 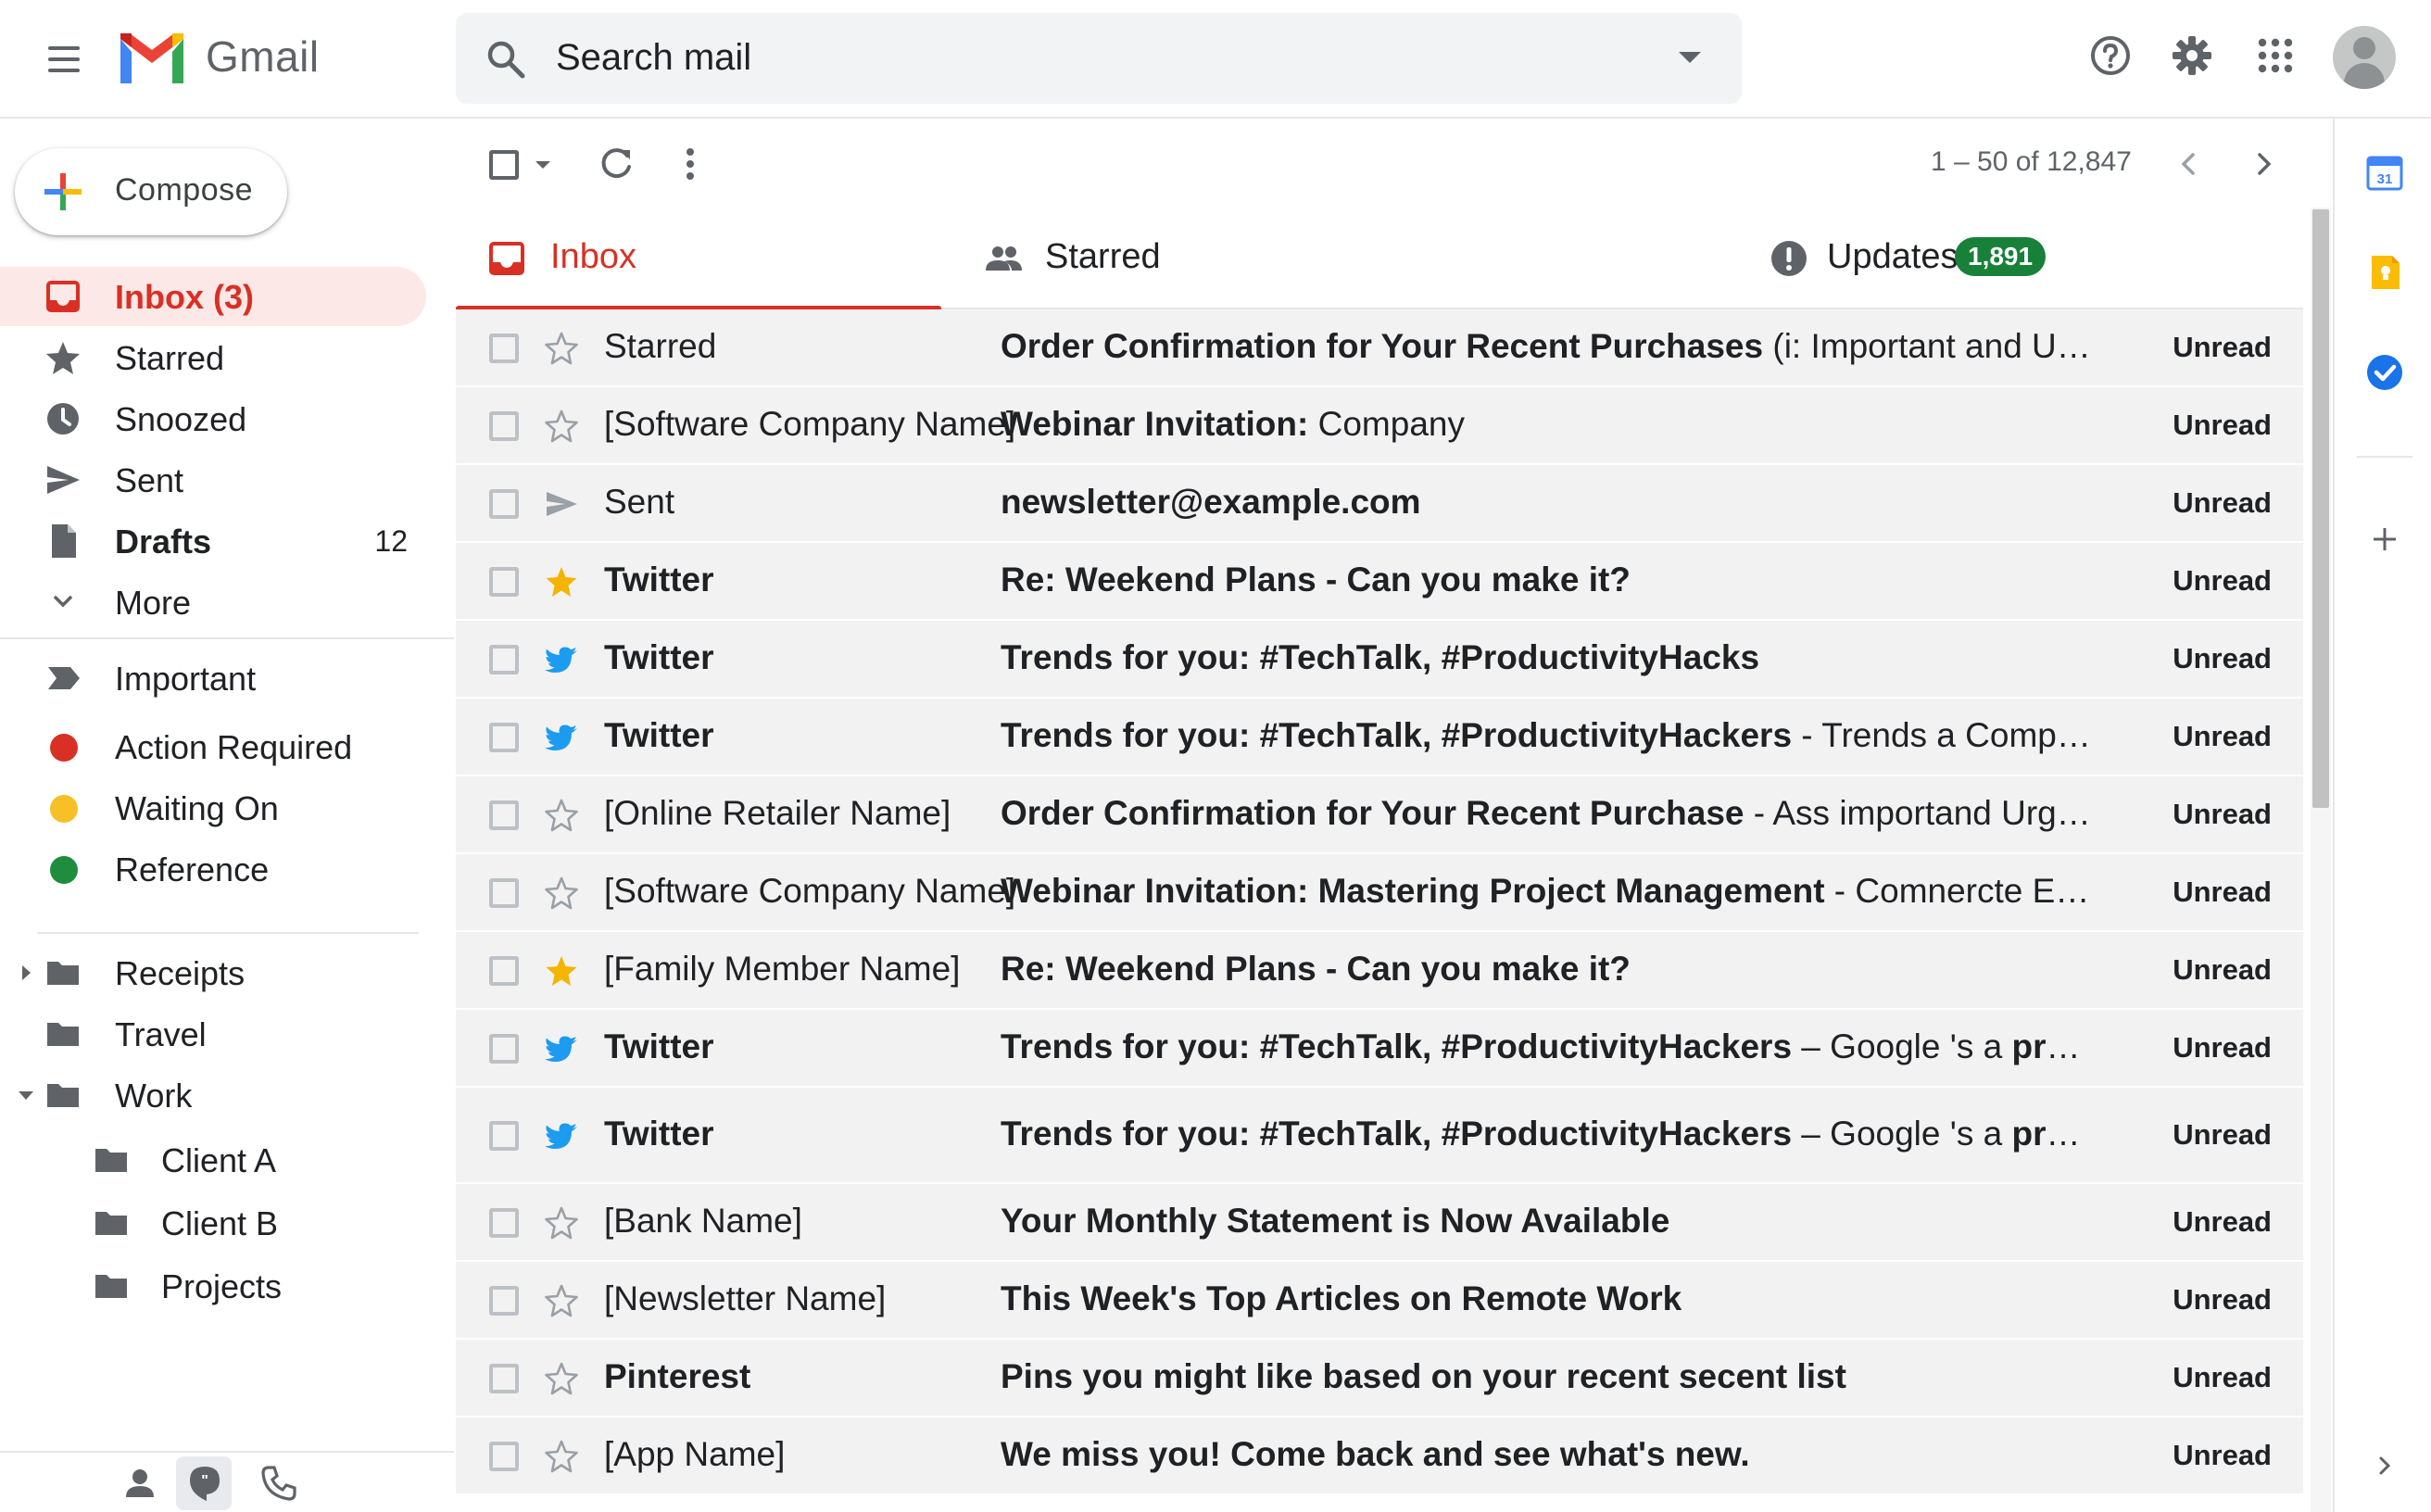 I want to click on compose-button: Compose, so click(x=151, y=191).